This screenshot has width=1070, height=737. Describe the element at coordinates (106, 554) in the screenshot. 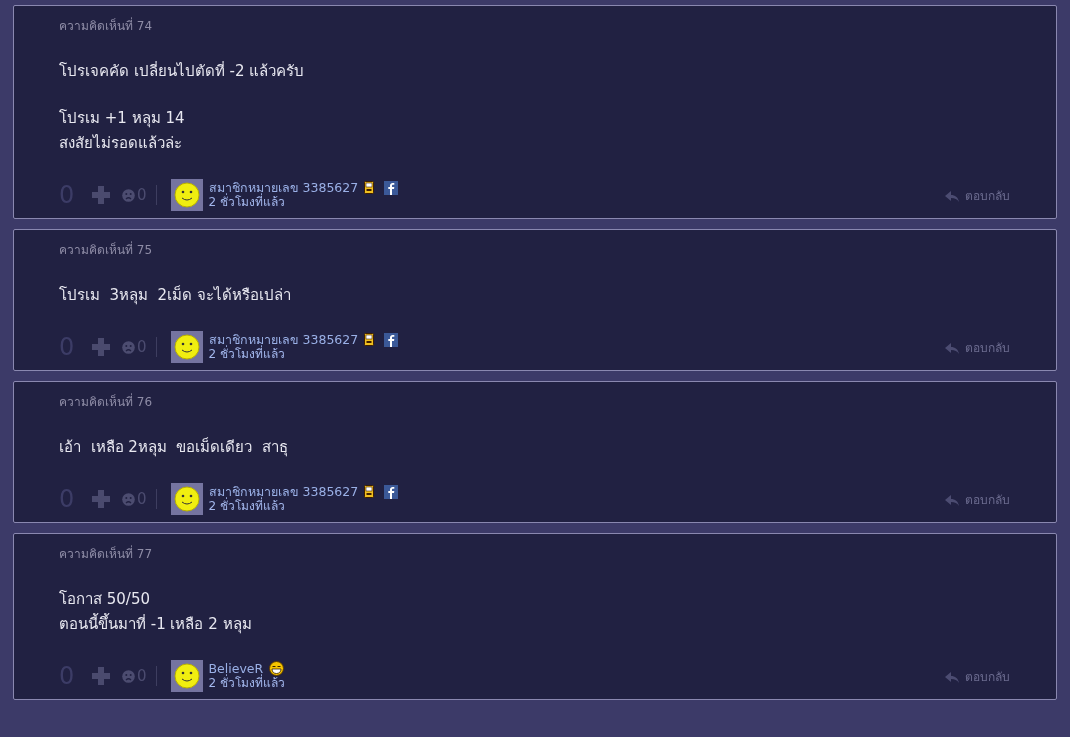

I see `comment-number: ความคิดเห็นที่ 77` at that location.